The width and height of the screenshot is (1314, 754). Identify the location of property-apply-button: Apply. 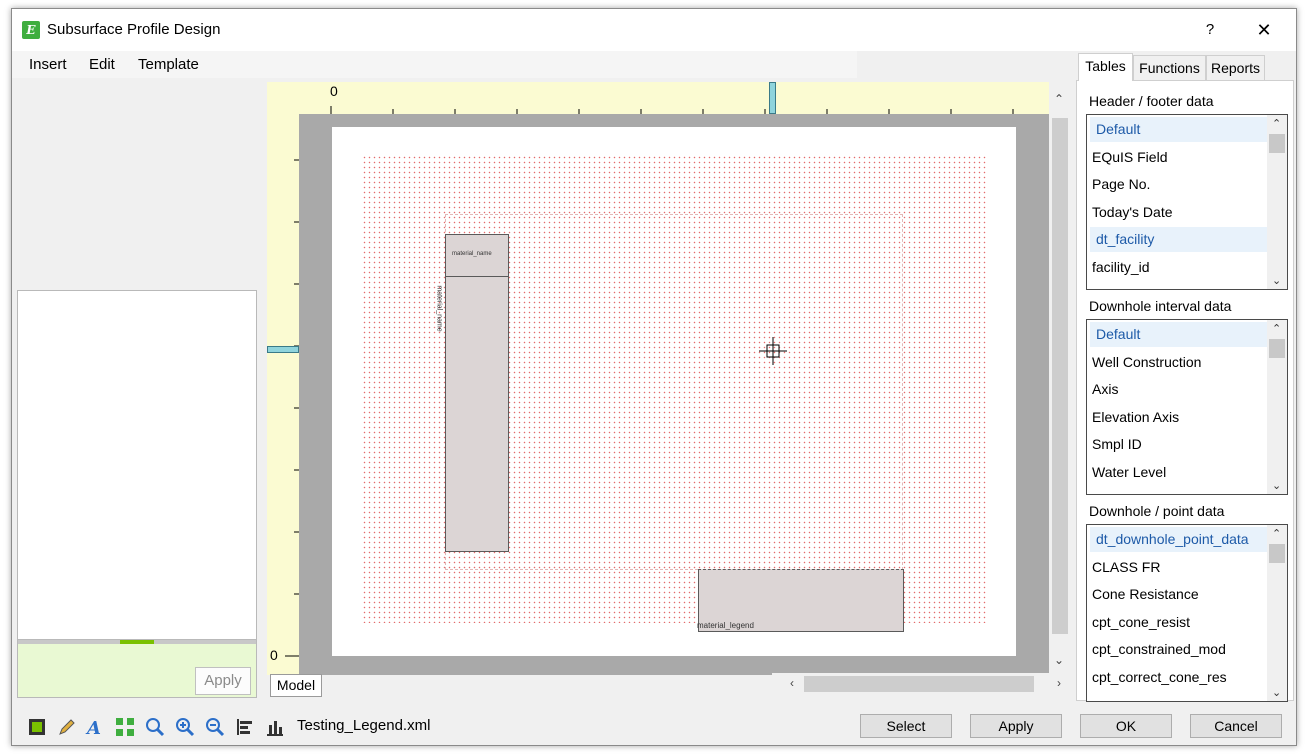
(223, 681).